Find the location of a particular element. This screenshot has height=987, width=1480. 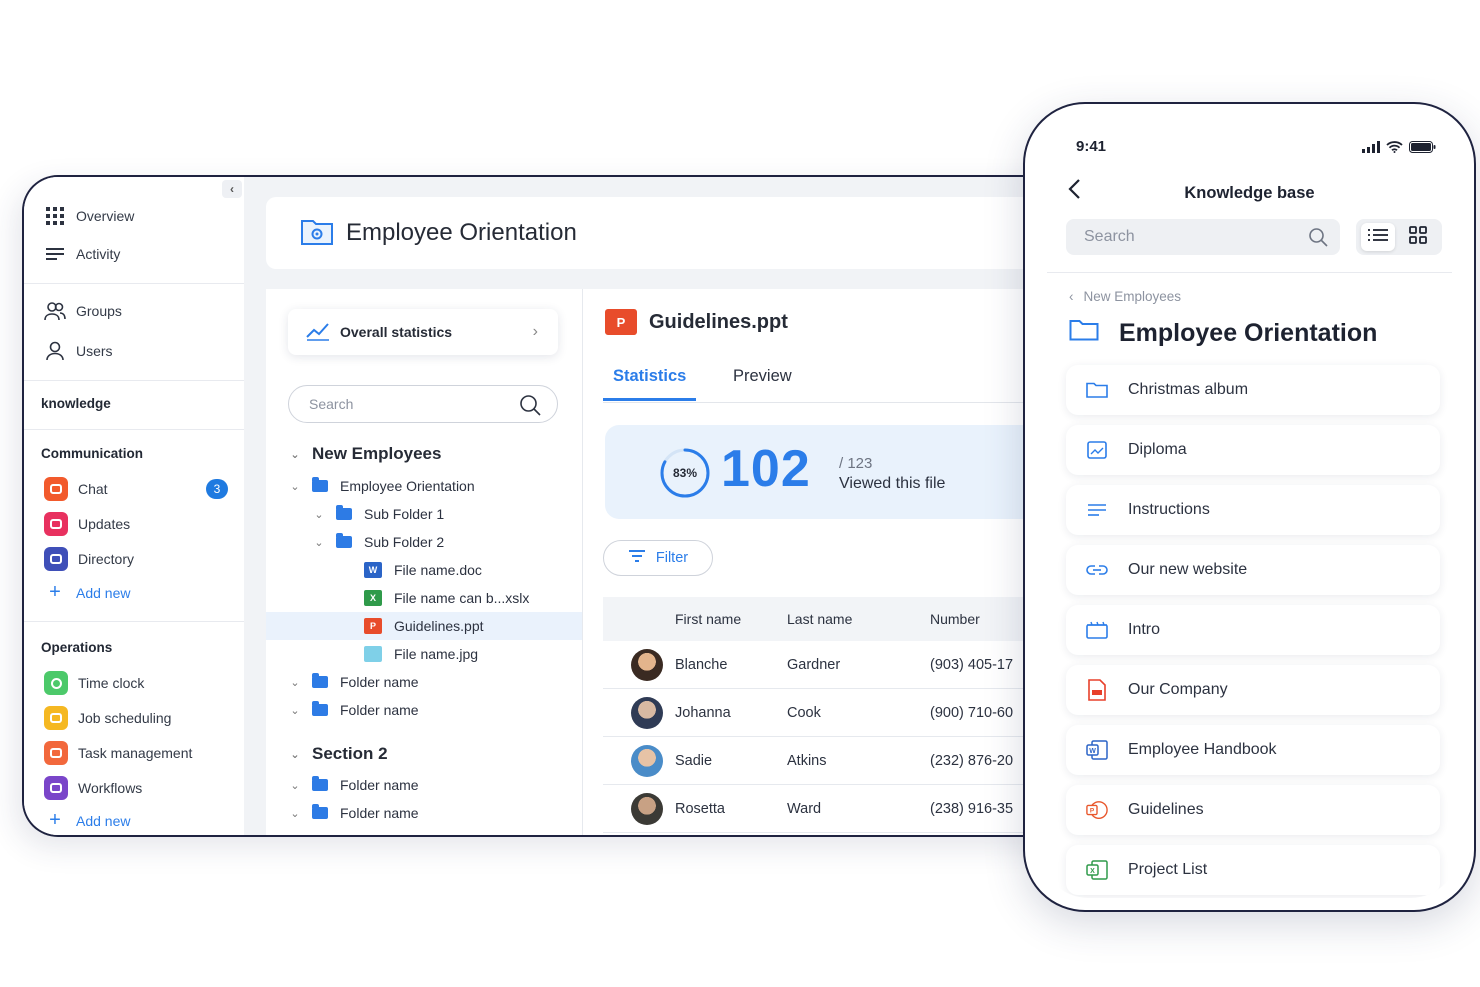

table-row: Sadie Atkins (232) 876-20 is located at coordinates (832, 761).